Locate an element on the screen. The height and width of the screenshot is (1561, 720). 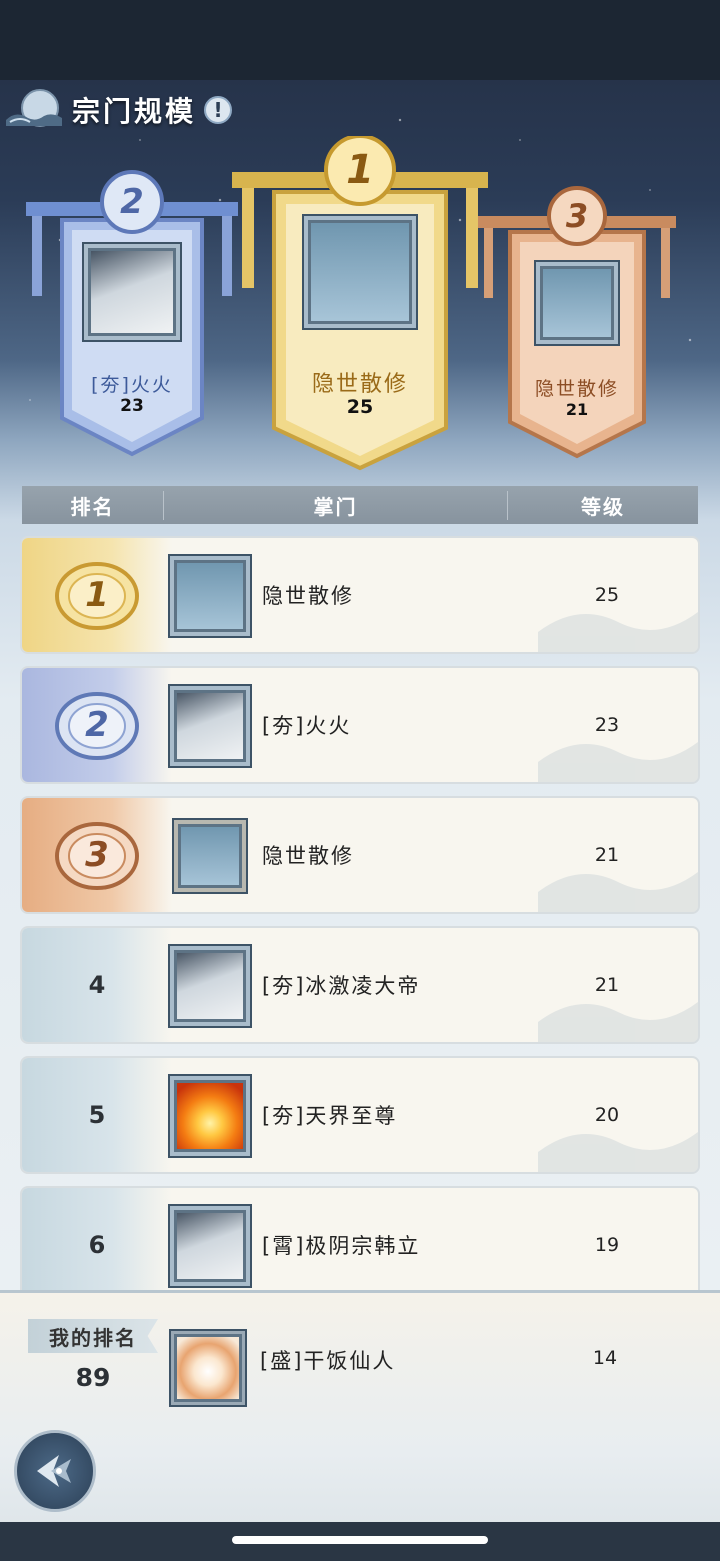
table-row: 1 隐世散修 25 is located at coordinates (360, 595).